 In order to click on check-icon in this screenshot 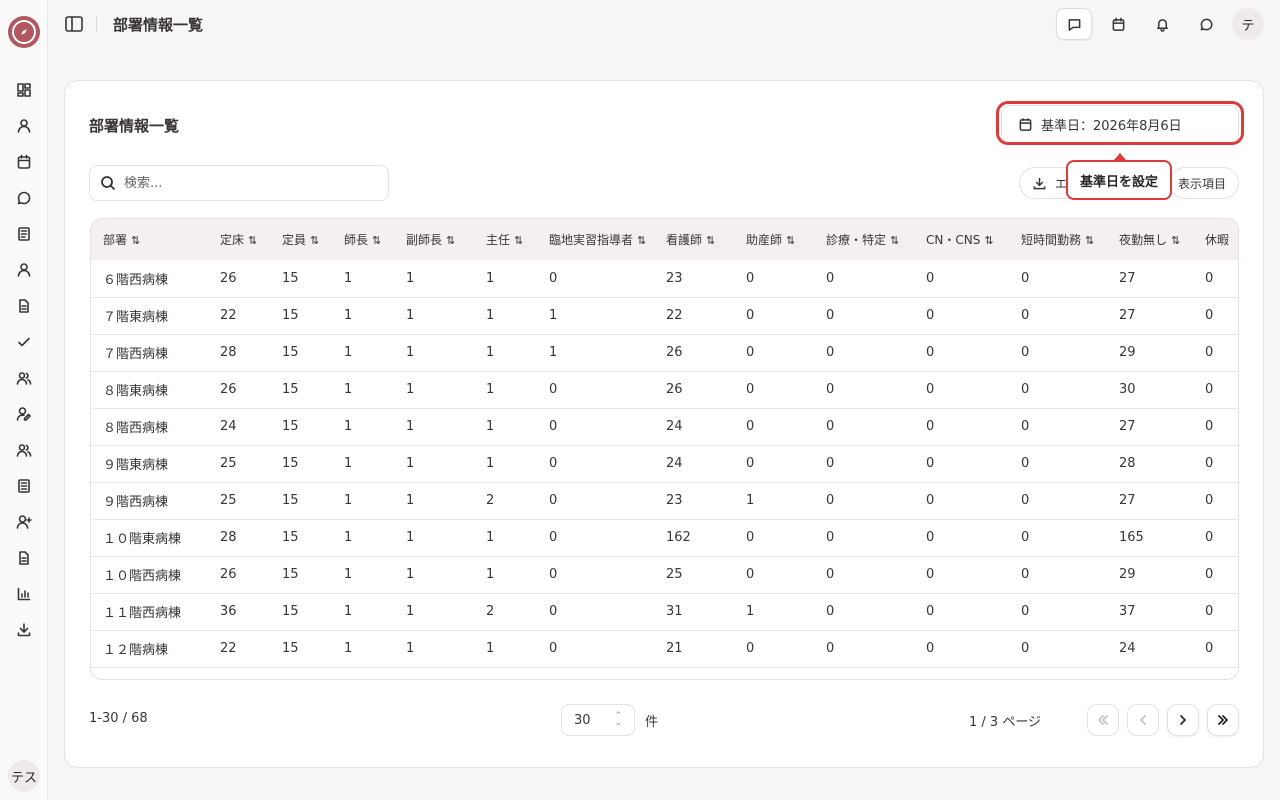, I will do `click(24, 342)`.